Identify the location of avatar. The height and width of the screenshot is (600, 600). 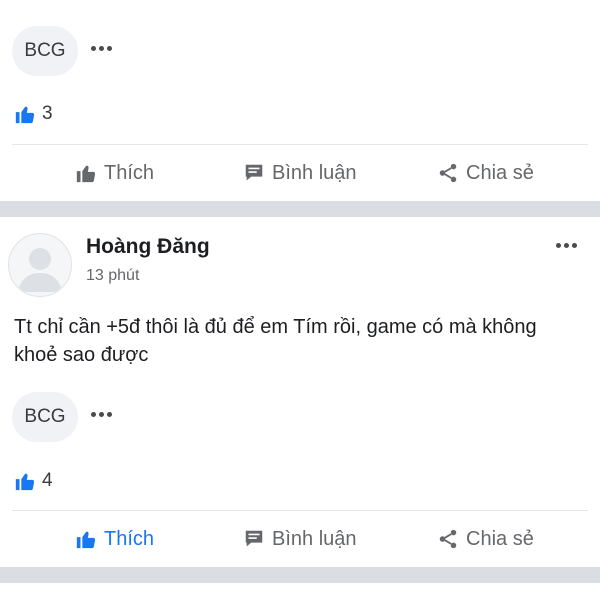
(40, 265).